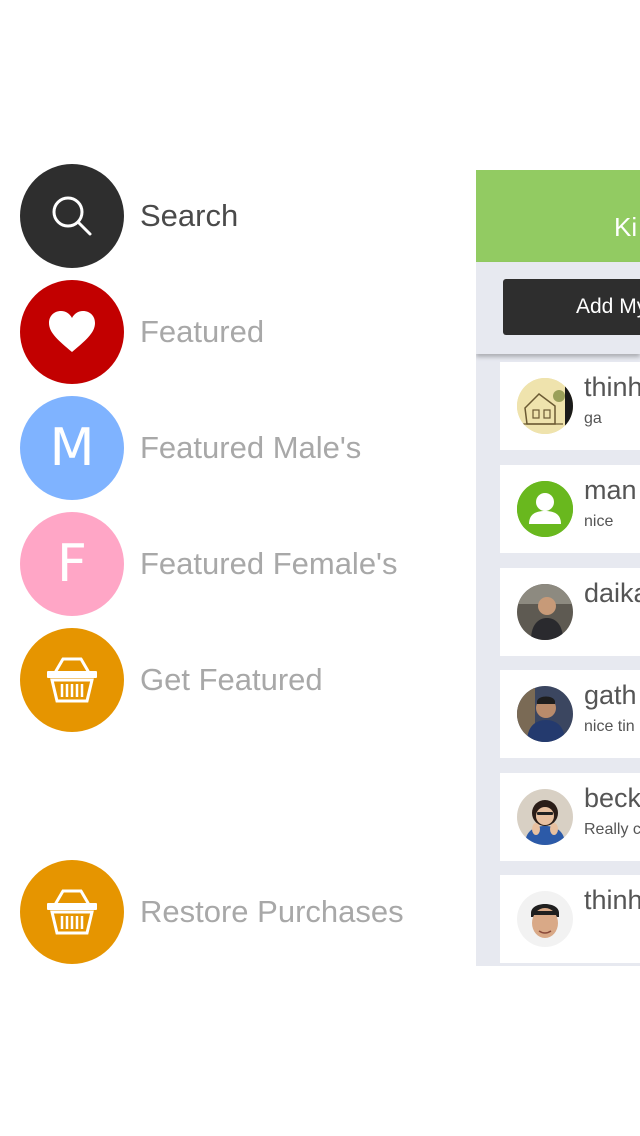  What do you see at coordinates (72, 564) in the screenshot?
I see `female-letter-icon: F` at bounding box center [72, 564].